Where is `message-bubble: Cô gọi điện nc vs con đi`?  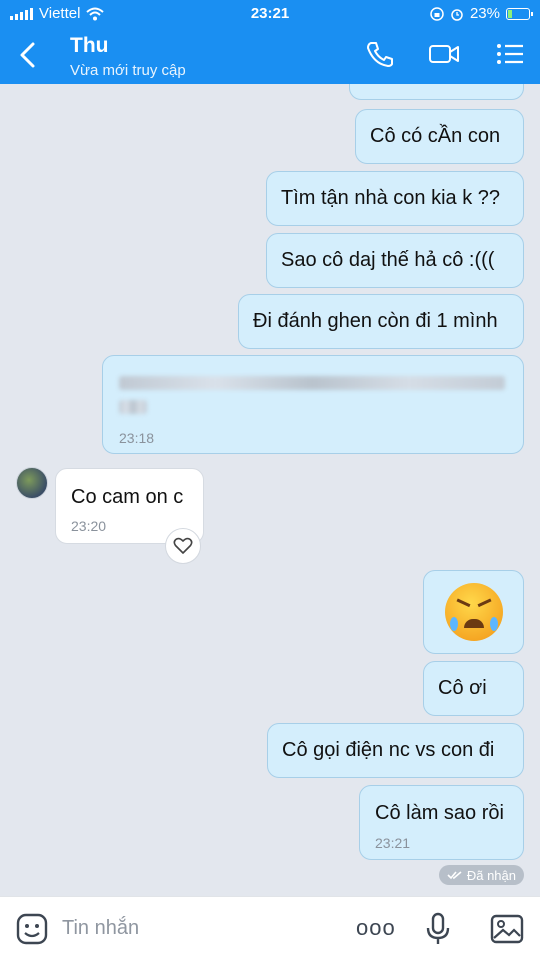
message-bubble: Cô gọi điện nc vs con đi is located at coordinates (395, 750).